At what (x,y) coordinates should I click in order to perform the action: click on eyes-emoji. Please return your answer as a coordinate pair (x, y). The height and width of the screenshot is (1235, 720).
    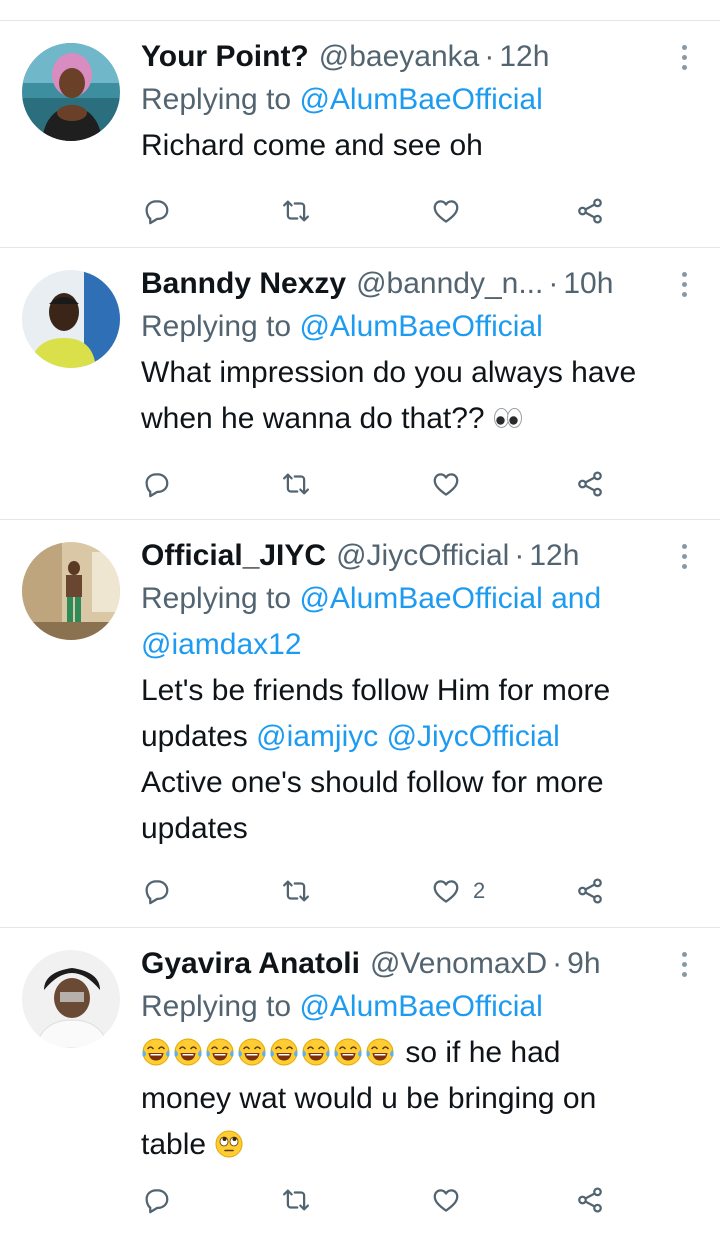
    Looking at the image, I should click on (508, 418).